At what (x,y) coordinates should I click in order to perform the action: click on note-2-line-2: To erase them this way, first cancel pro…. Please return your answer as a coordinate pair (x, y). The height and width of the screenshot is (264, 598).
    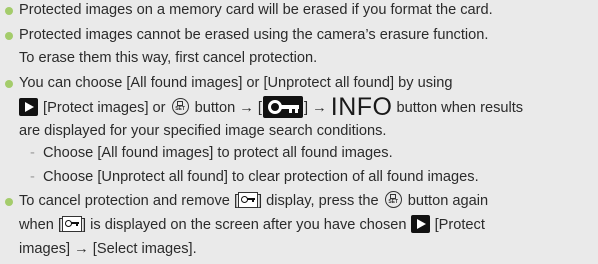
    Looking at the image, I should click on (168, 58).